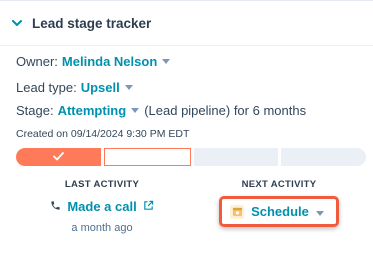 The image size is (373, 261). I want to click on stage-progress-bar, so click(191, 157).